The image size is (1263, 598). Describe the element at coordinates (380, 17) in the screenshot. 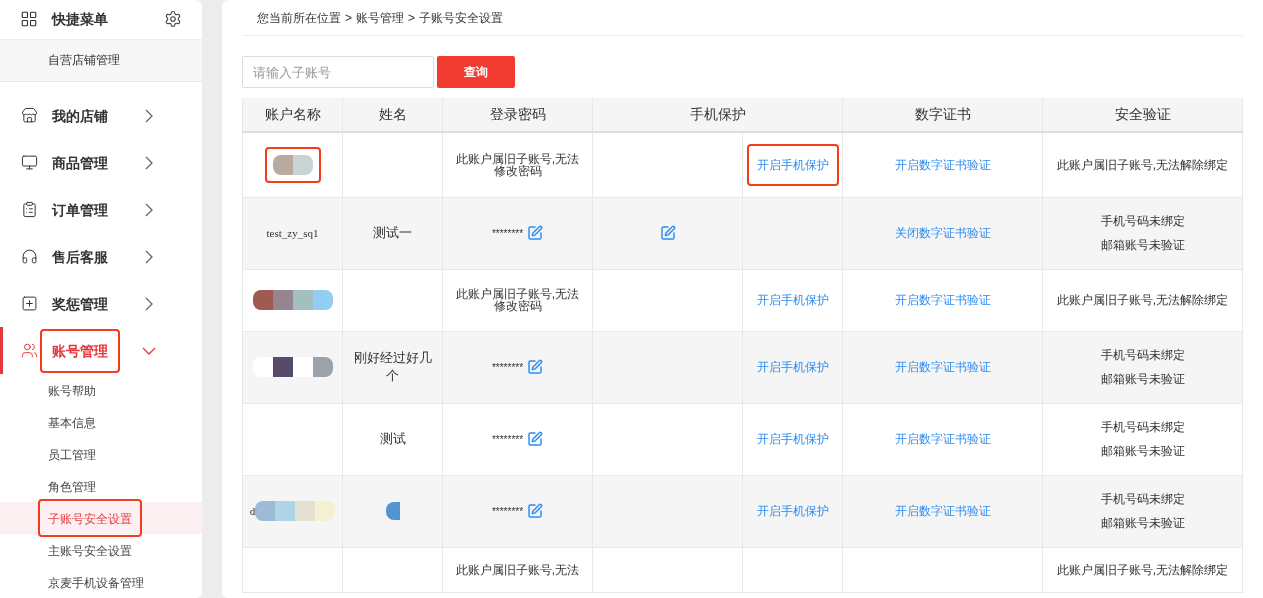

I see `breadcrumb-item: 账号管理` at that location.